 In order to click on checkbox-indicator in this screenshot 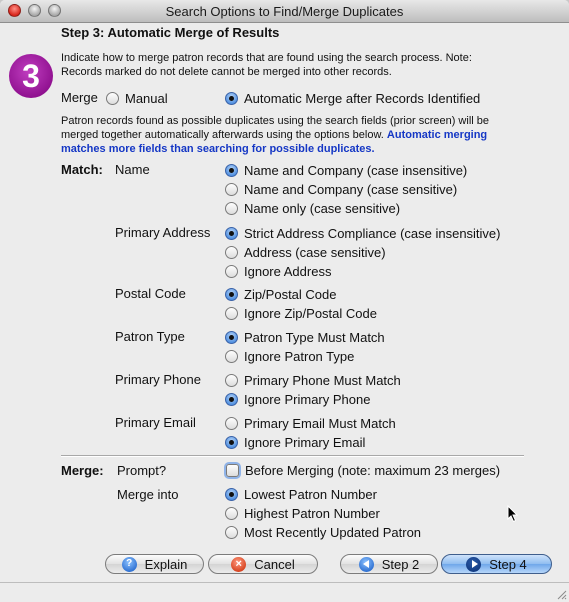, I will do `click(232, 470)`.